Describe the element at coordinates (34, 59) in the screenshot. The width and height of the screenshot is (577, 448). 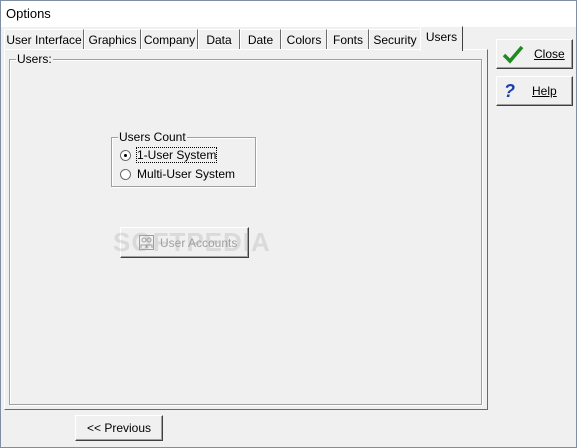
I see `users-group-label: Users:` at that location.